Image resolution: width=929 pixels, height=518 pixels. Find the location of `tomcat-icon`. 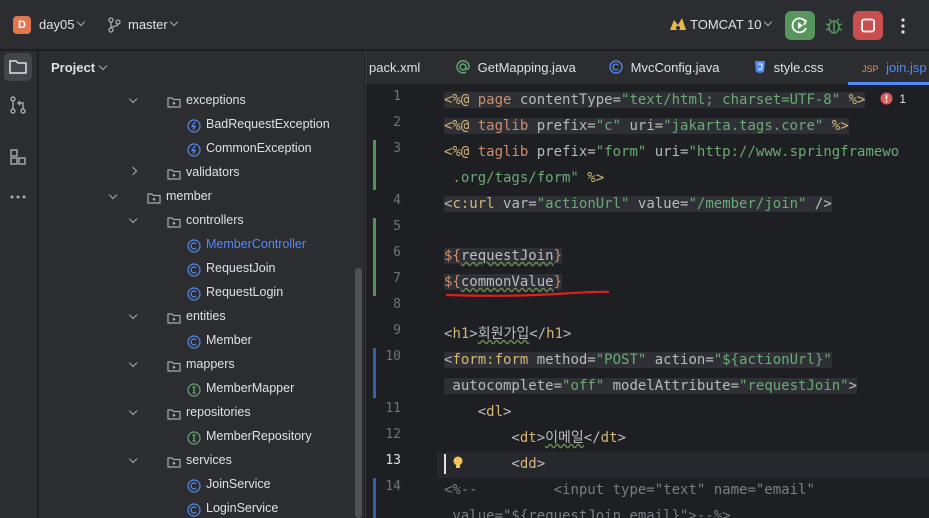

tomcat-icon is located at coordinates (678, 25).